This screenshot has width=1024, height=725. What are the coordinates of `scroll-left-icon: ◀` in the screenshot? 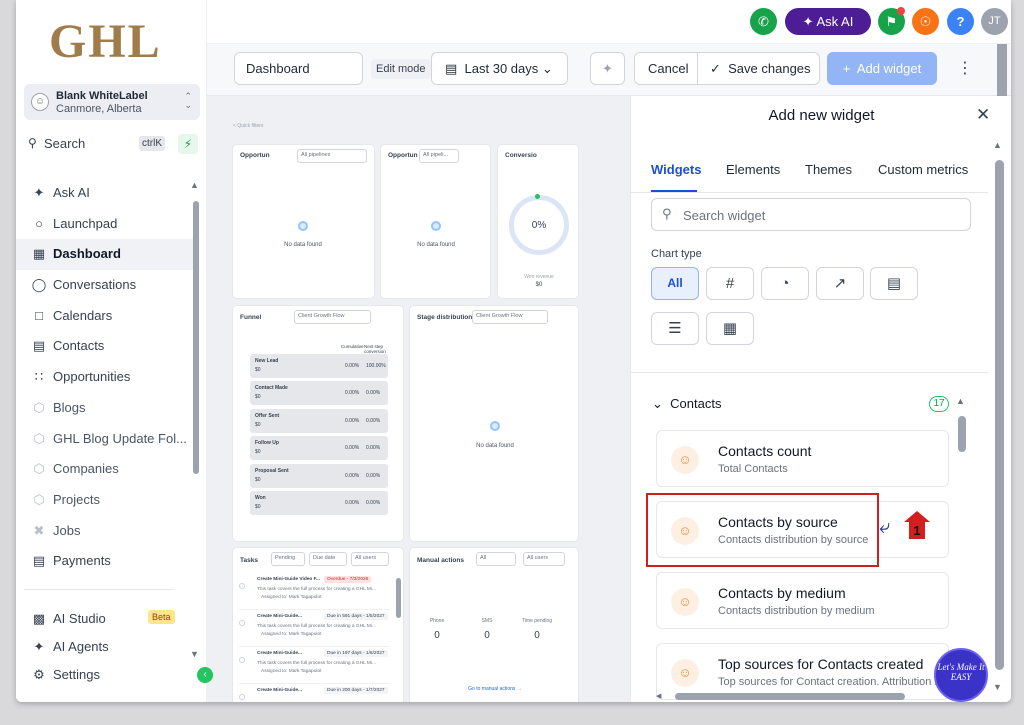 It's located at (660, 696).